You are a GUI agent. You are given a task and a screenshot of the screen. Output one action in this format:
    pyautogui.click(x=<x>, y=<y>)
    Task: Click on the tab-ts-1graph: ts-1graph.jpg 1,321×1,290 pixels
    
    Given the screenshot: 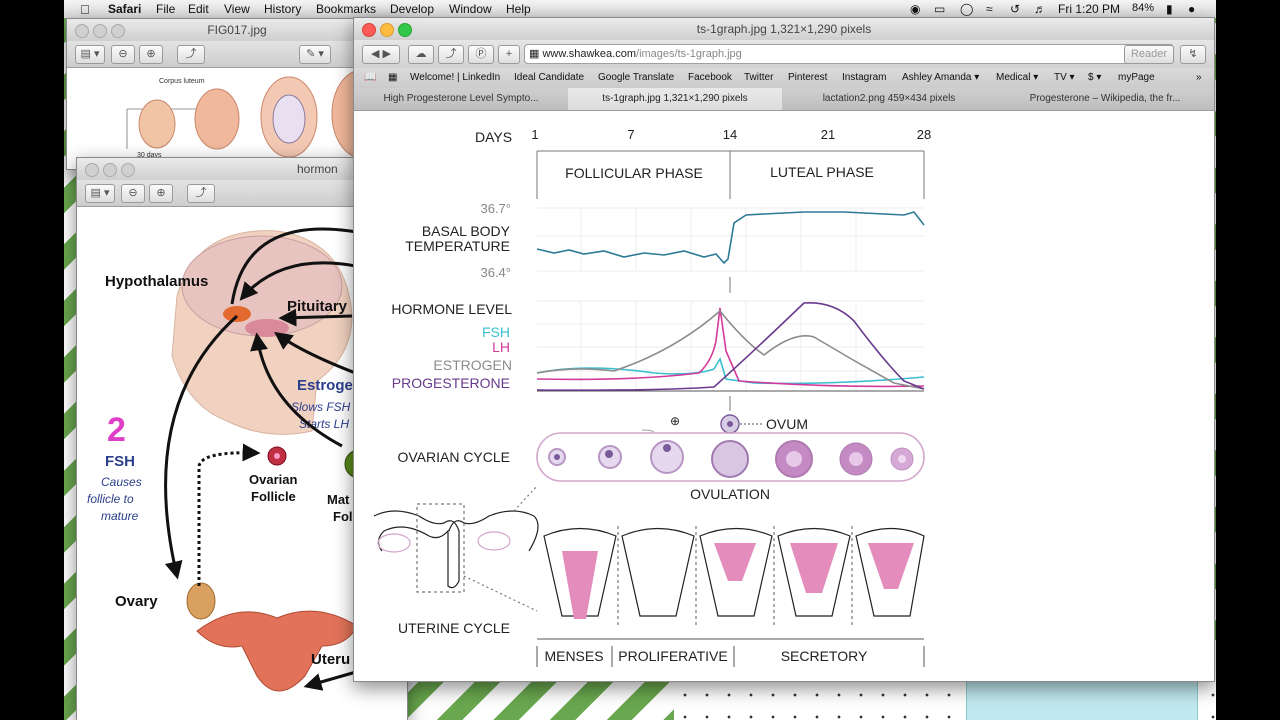 What is the action you would take?
    pyautogui.click(x=675, y=99)
    